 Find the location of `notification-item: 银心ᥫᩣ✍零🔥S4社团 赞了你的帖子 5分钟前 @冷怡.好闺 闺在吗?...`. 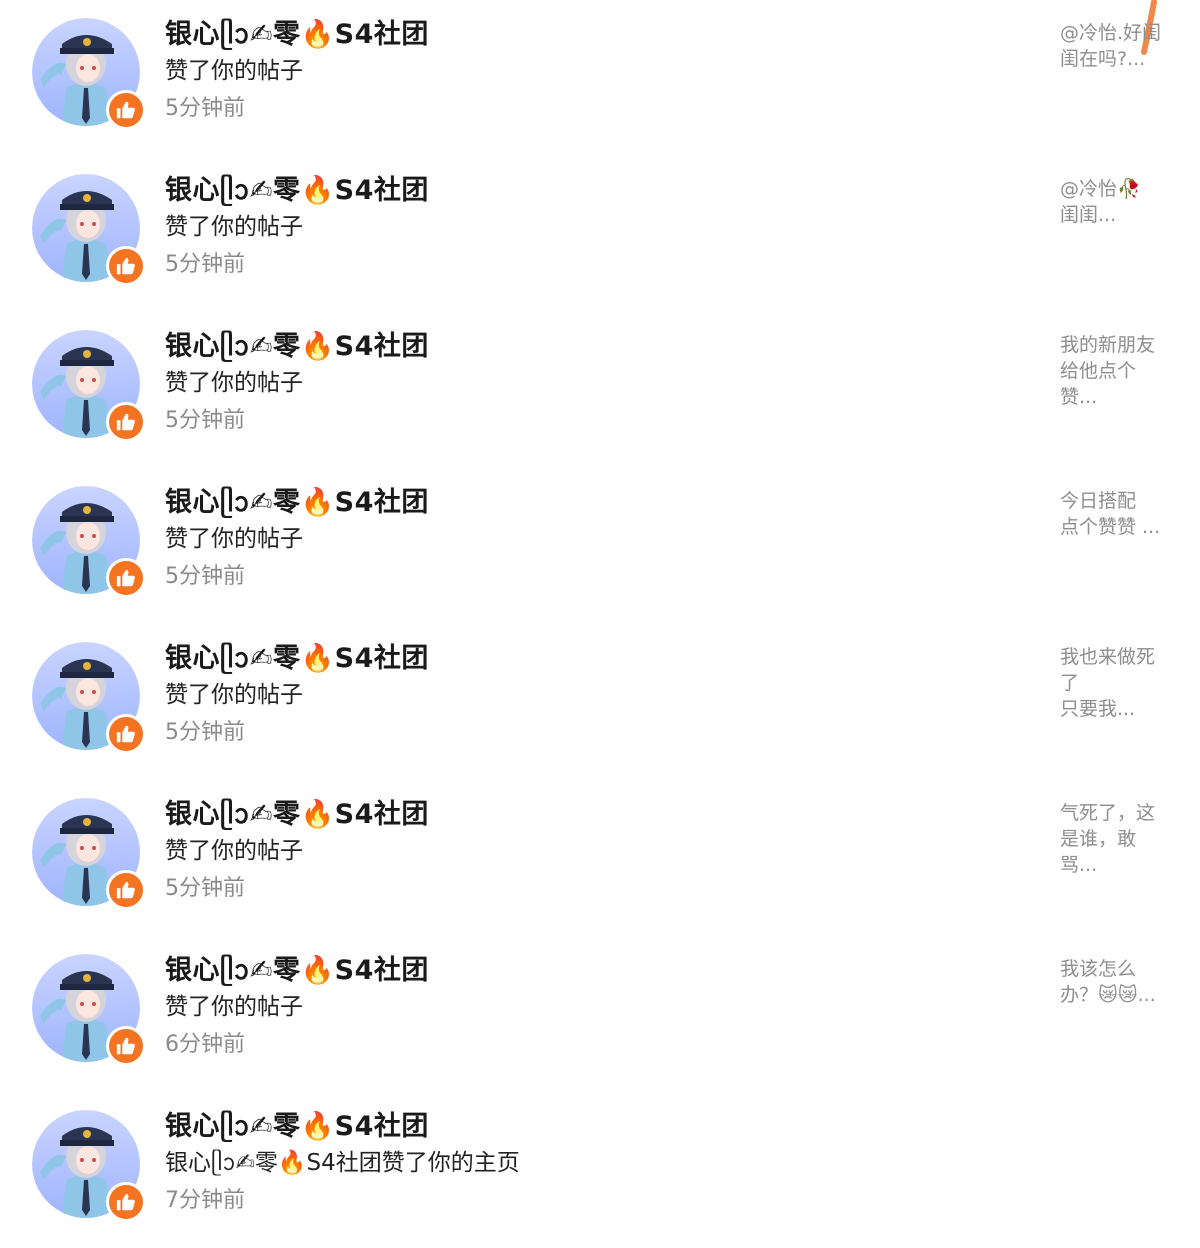

notification-item: 银心ᥫᩣ✍零🔥S4社团 赞了你的帖子 5分钟前 @冷怡.好闺 闺在吗?... is located at coordinates (600, 78).